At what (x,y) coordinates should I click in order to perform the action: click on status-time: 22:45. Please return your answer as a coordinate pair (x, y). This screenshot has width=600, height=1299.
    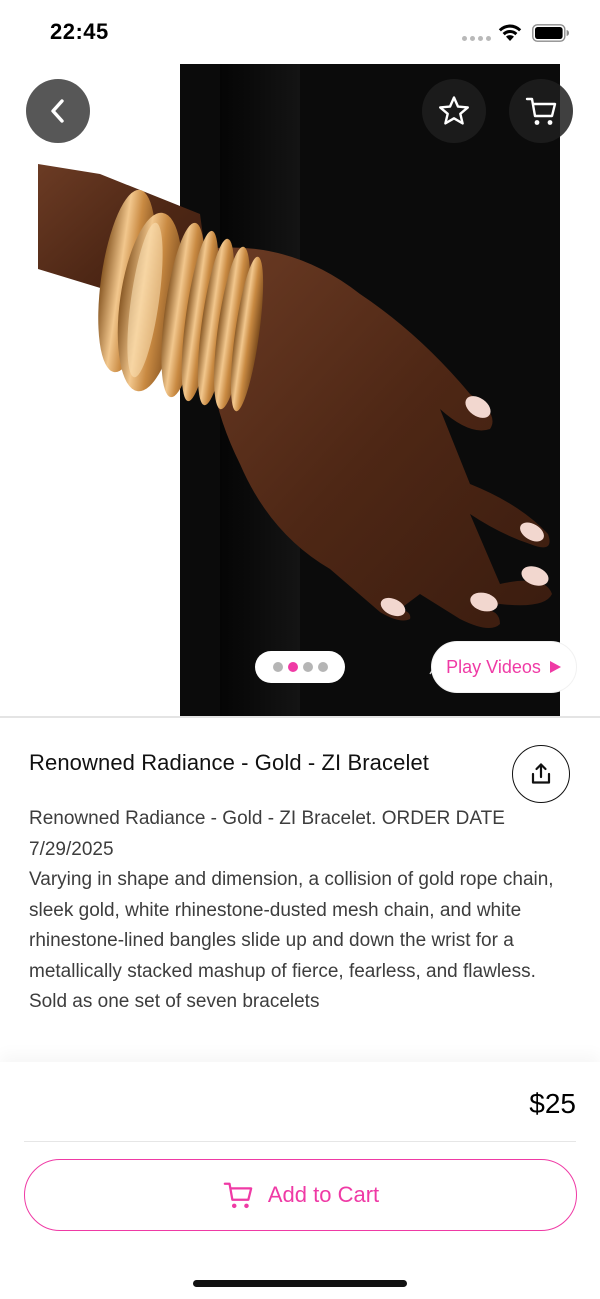
    Looking at the image, I should click on (79, 31).